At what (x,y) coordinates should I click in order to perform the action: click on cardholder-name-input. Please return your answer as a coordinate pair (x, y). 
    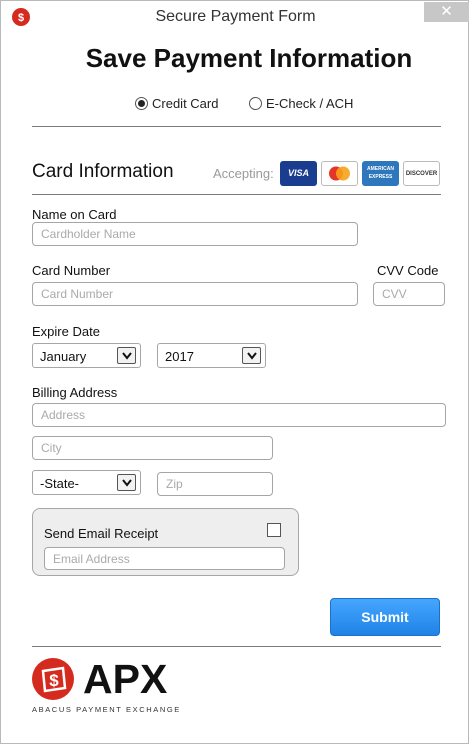
    Looking at the image, I should click on (195, 234).